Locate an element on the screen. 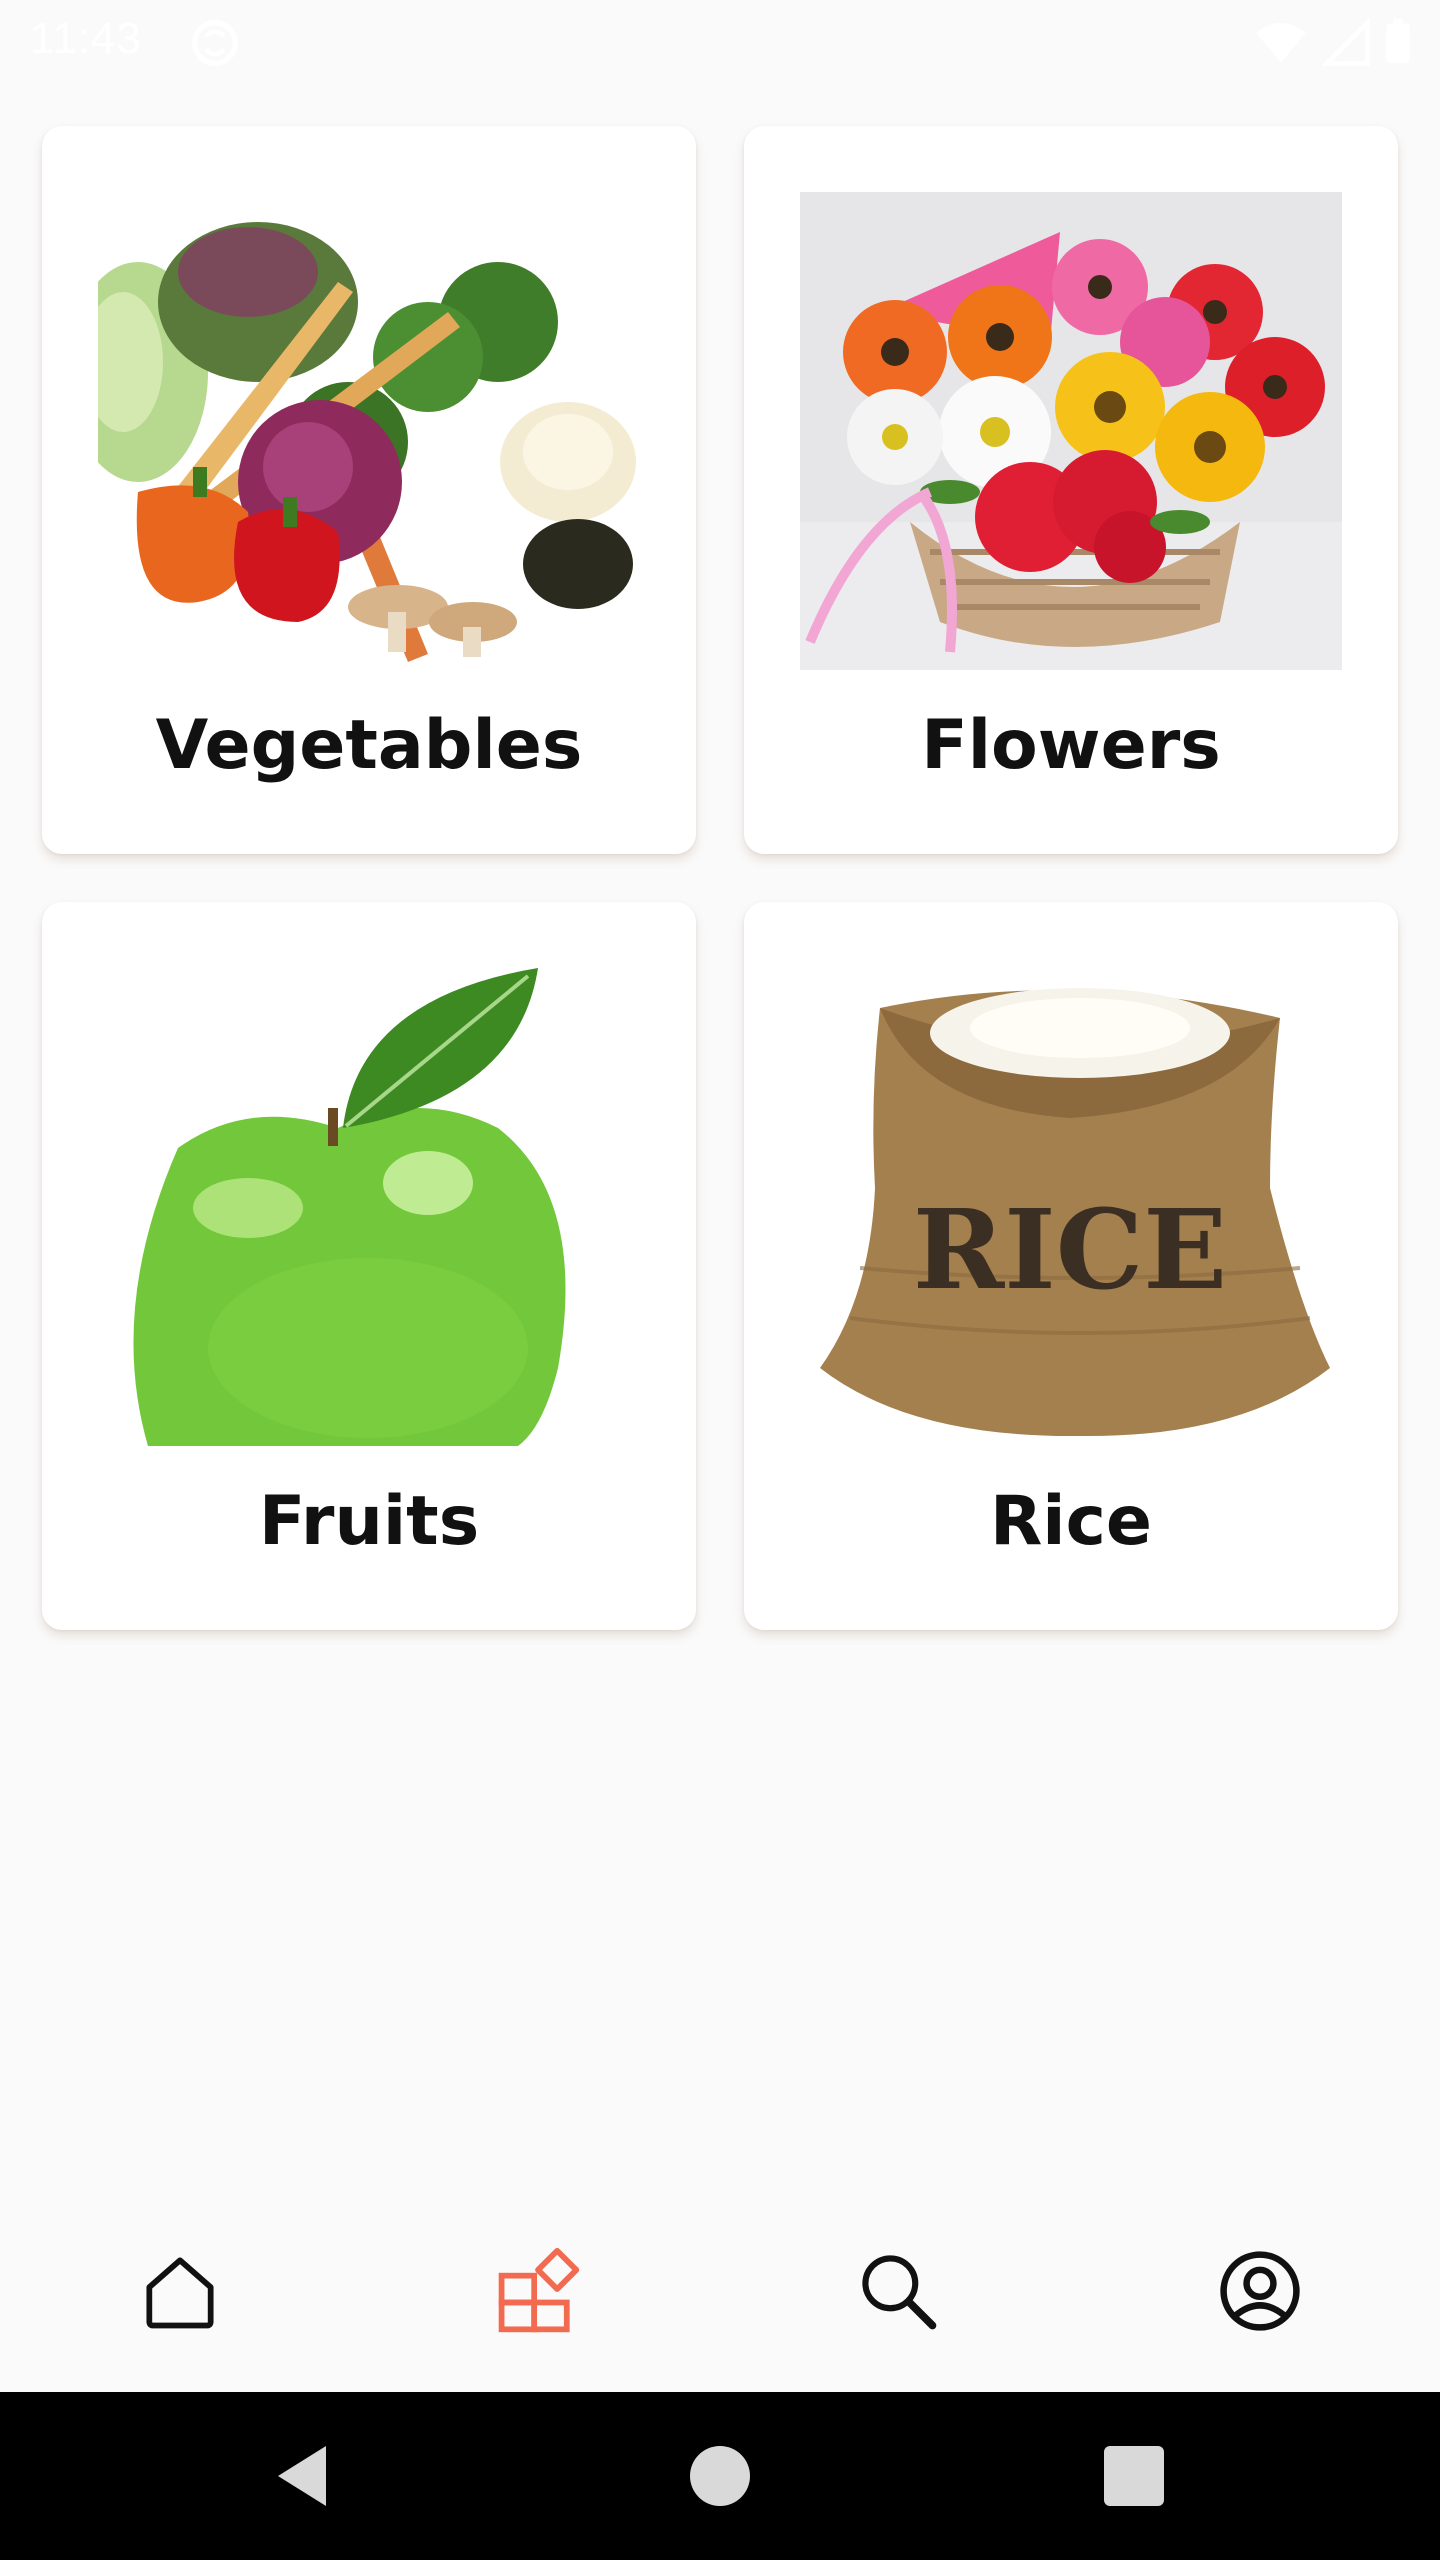 This screenshot has height=2560, width=1440. vegetables-image is located at coordinates (369, 431).